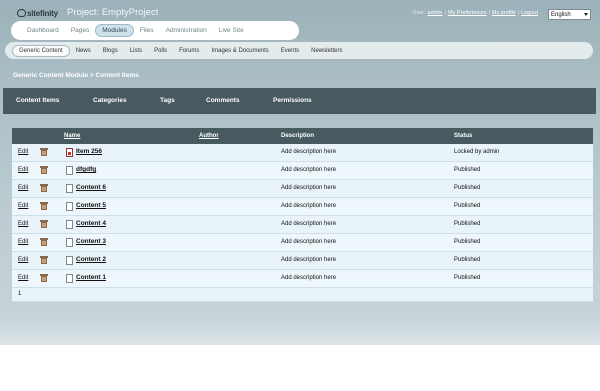 The image size is (600, 391). Describe the element at coordinates (561, 14) in the screenshot. I see `language-value: English` at that location.